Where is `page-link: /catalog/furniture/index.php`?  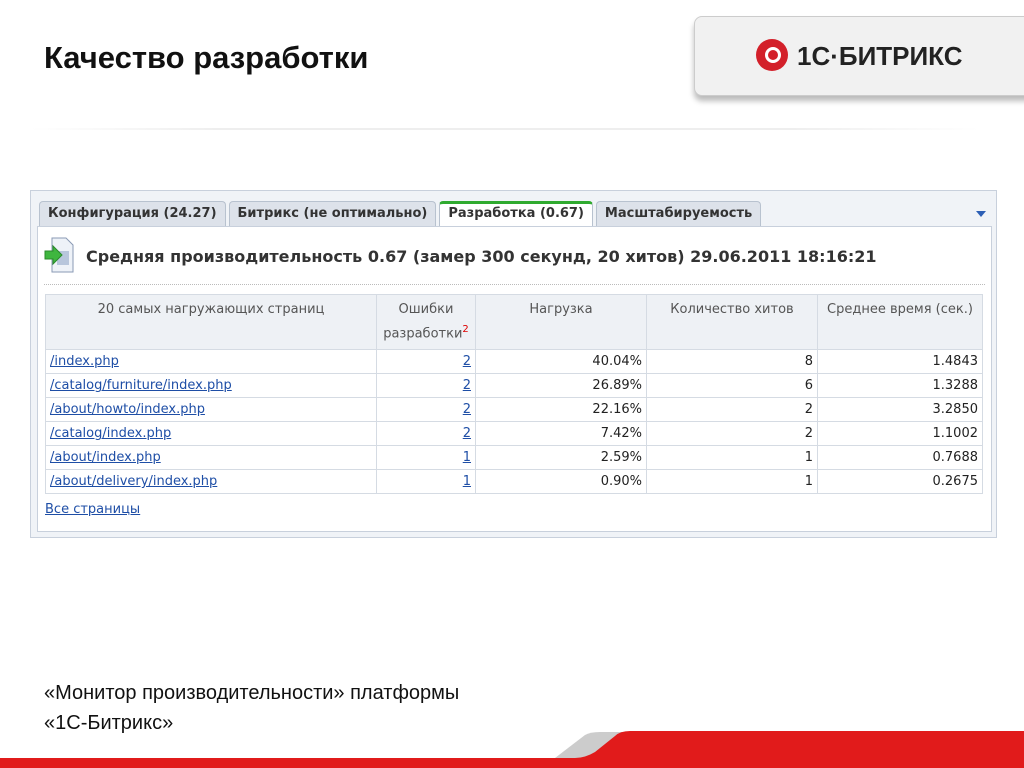
page-link: /catalog/furniture/index.php is located at coordinates (141, 385).